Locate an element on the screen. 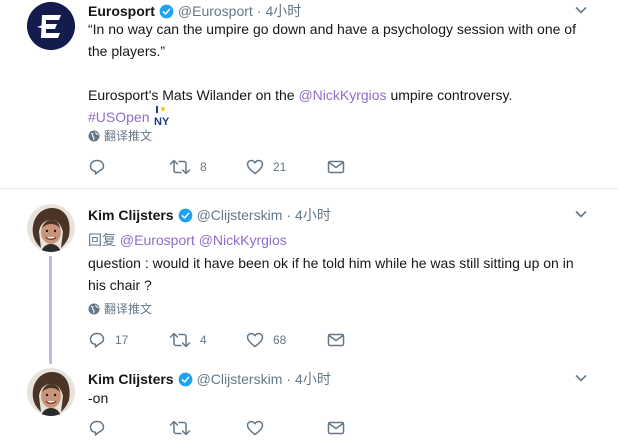 The width and height of the screenshot is (618, 442). like-button: 21 is located at coordinates (286, 167).